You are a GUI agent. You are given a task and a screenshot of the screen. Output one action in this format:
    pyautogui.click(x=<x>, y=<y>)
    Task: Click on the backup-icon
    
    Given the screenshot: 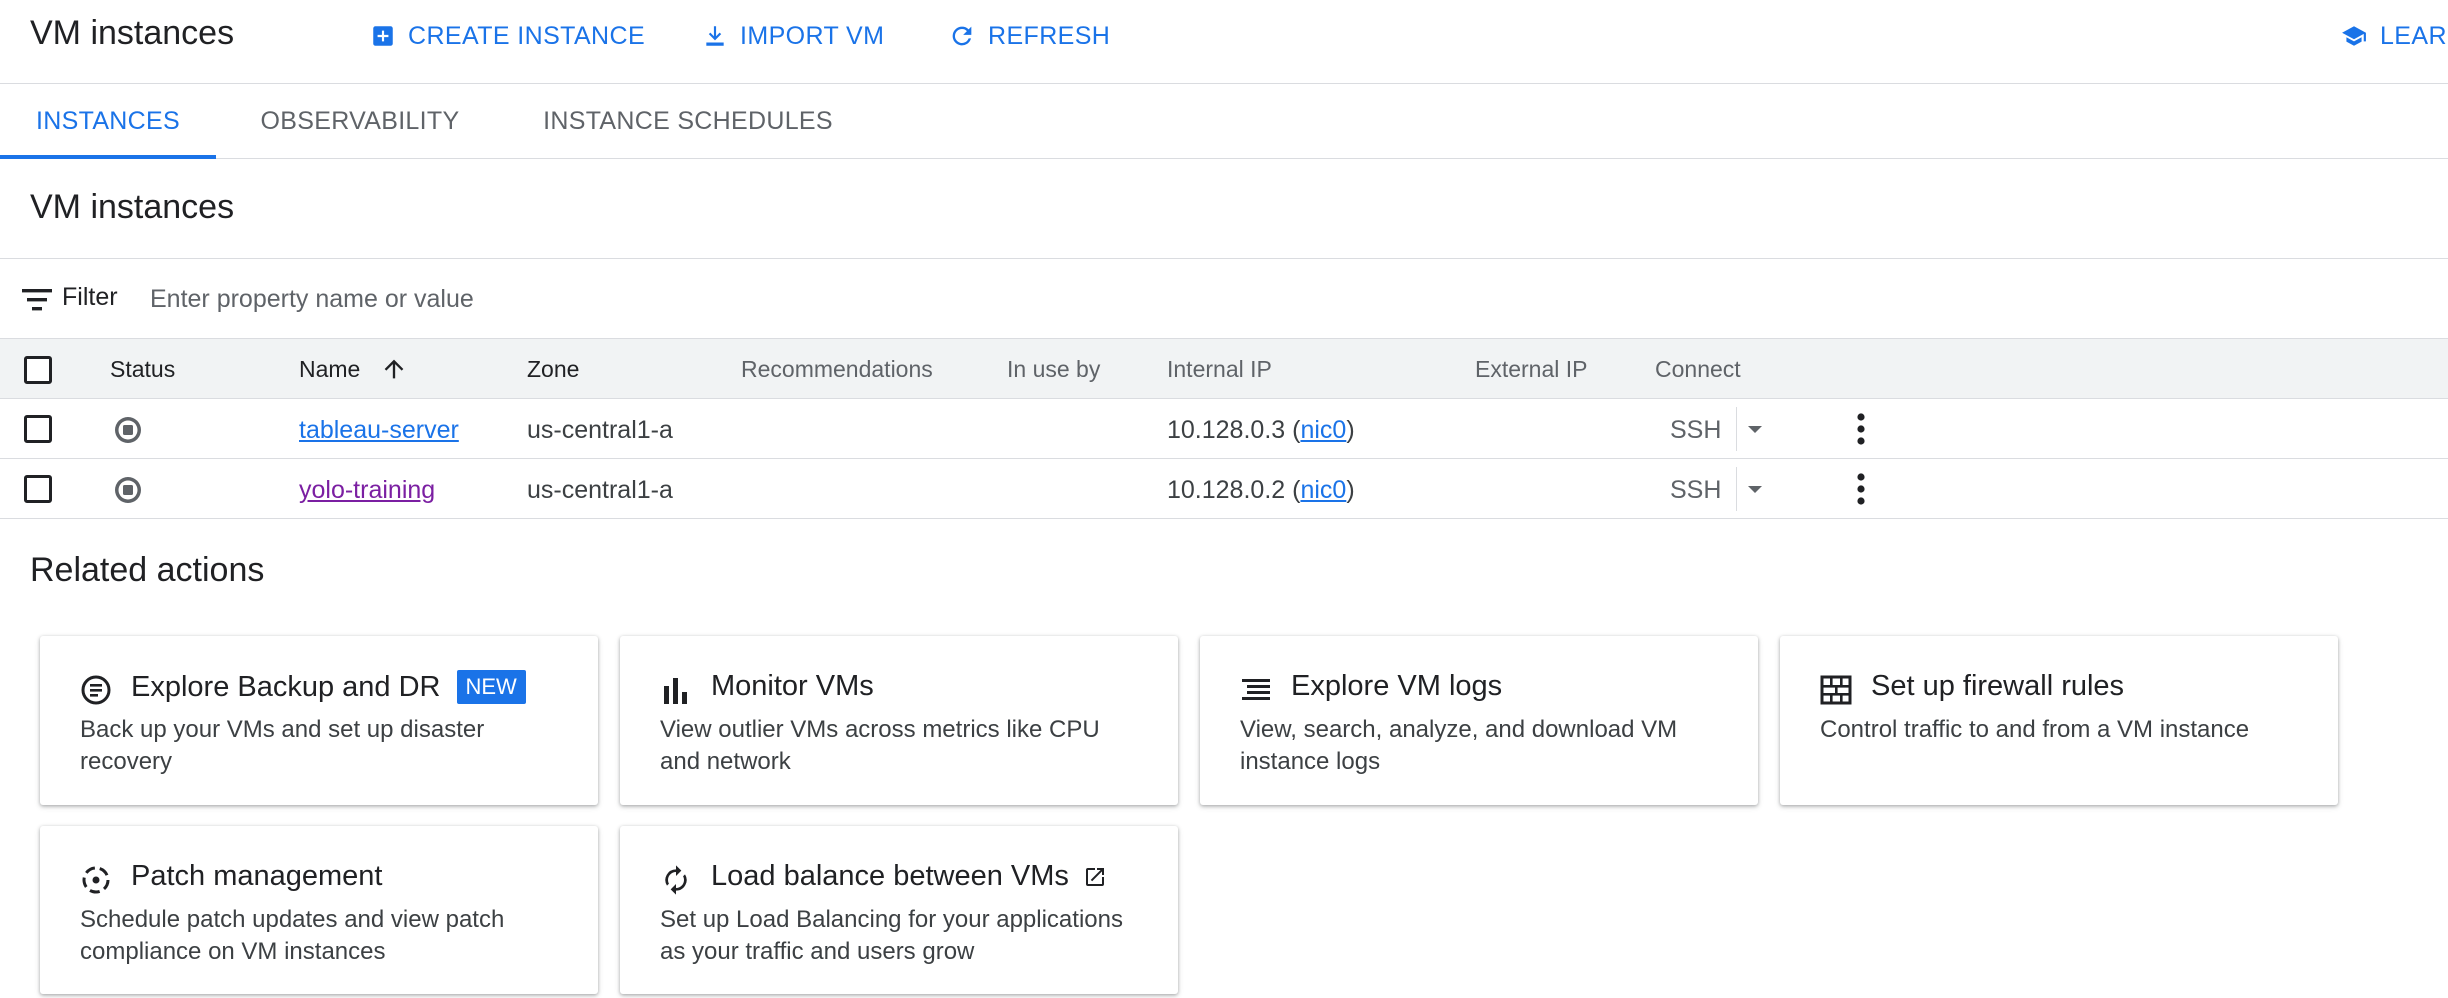 What is the action you would take?
    pyautogui.click(x=96, y=690)
    